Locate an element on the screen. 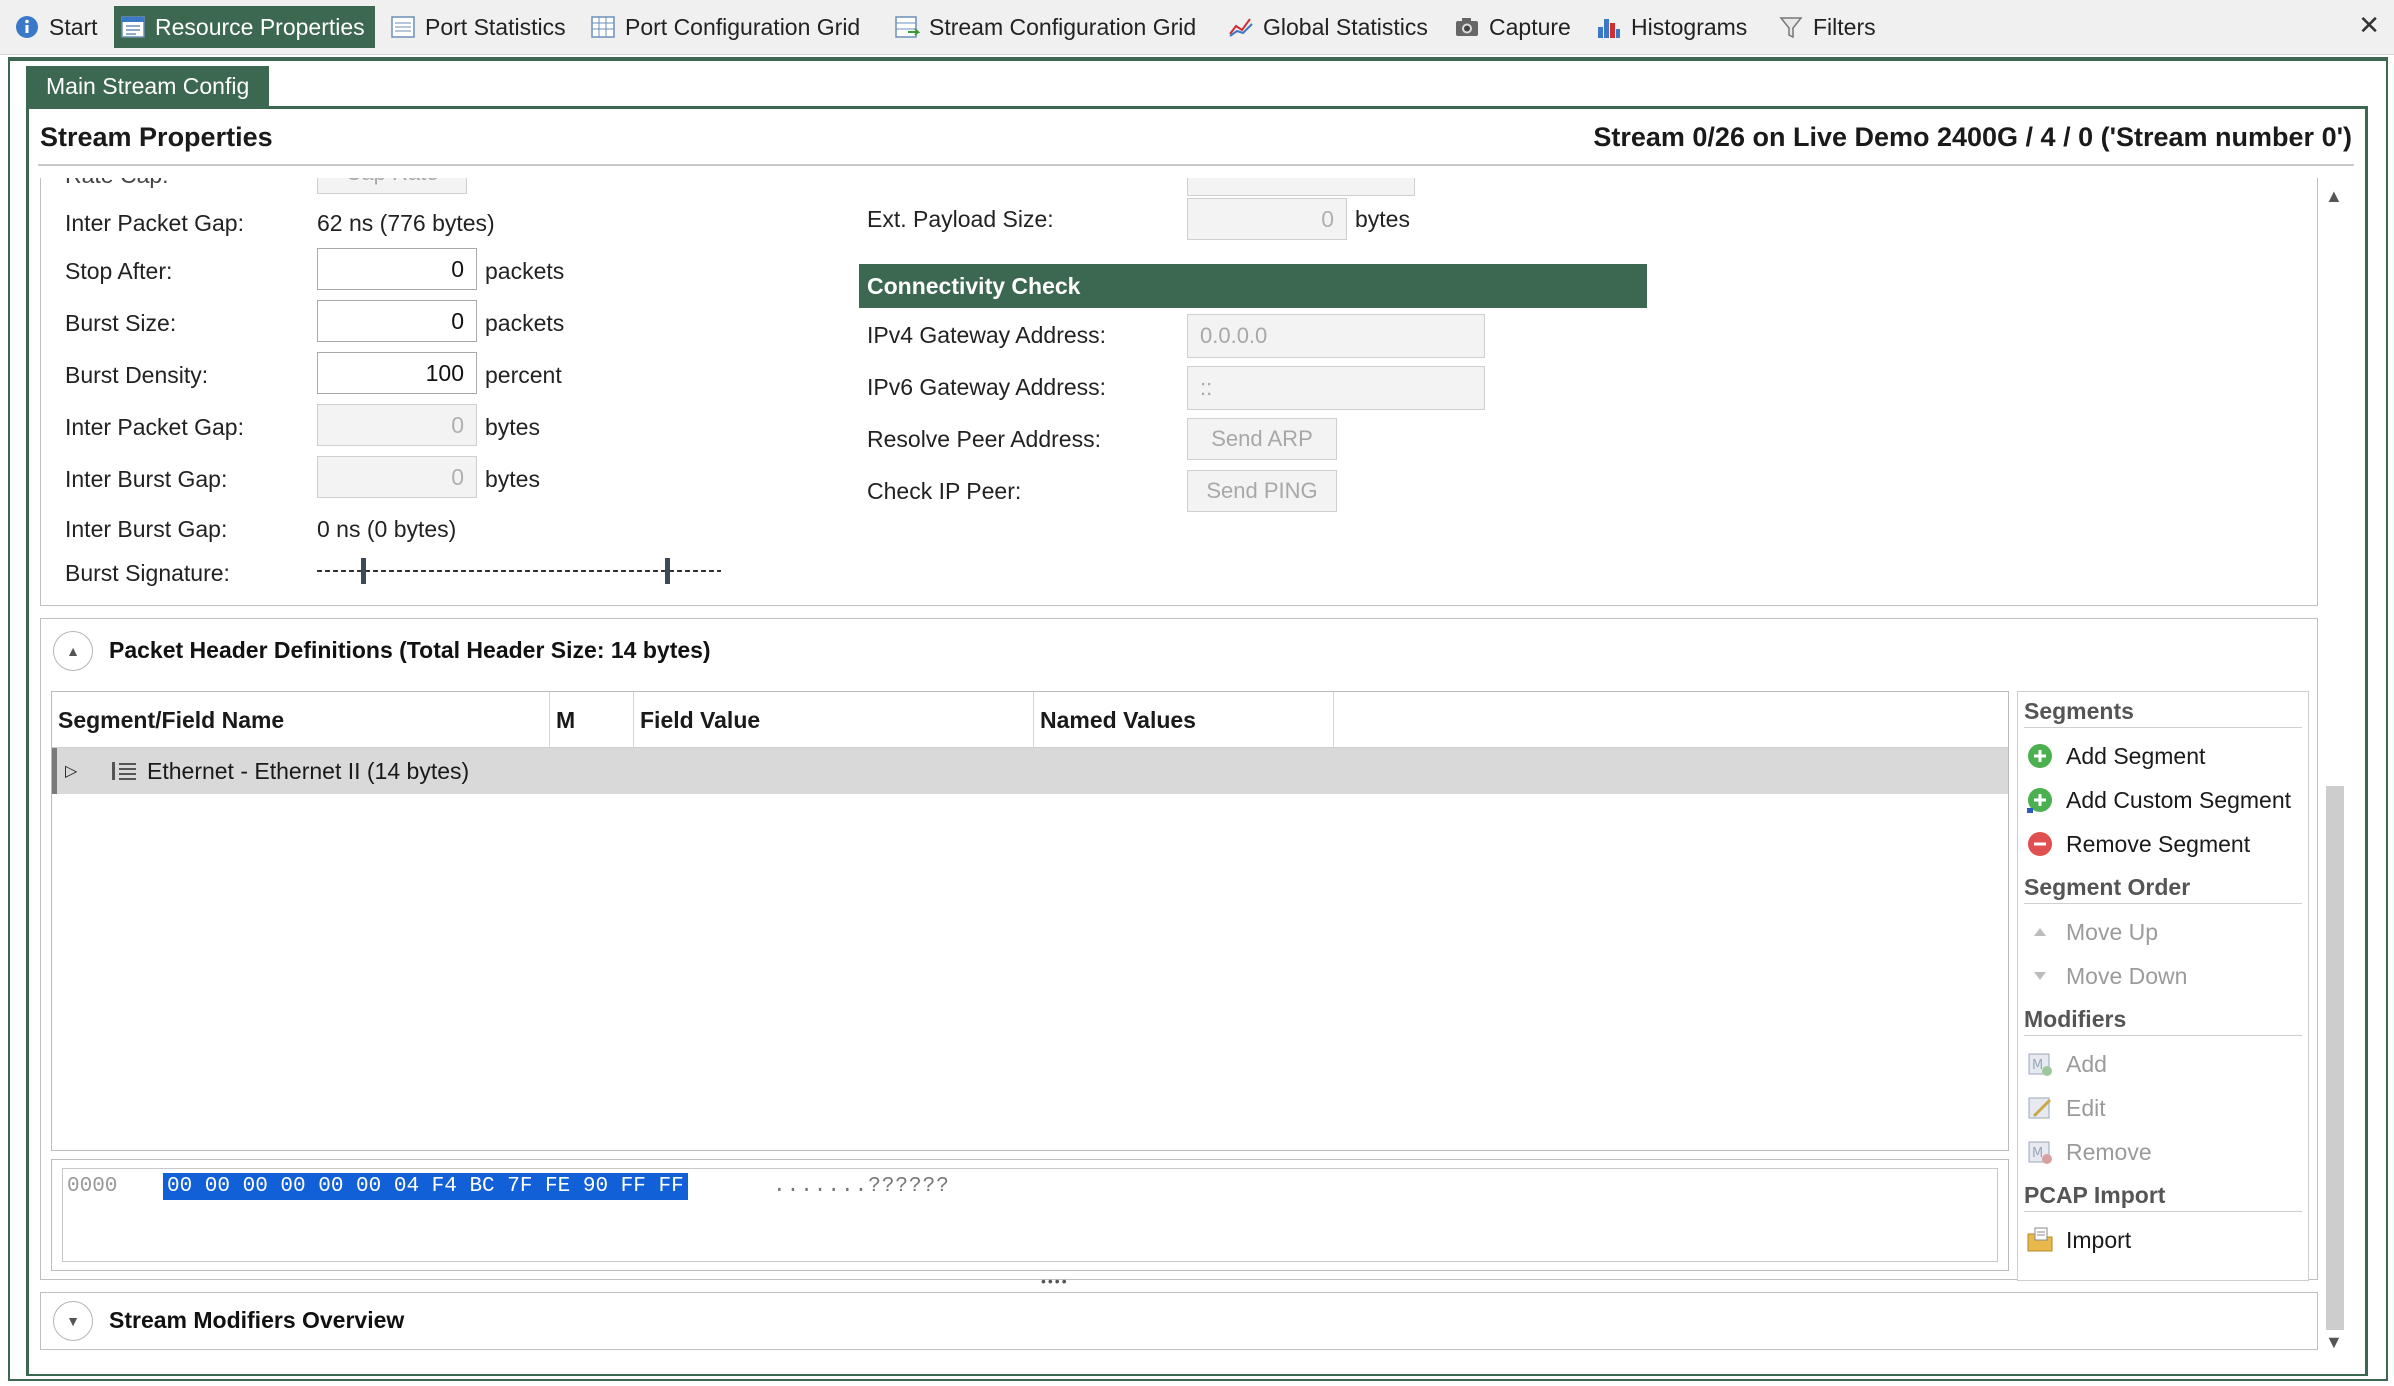 The image size is (2394, 1386). tab-port-statistics: Port Statistics is located at coordinates (478, 27).